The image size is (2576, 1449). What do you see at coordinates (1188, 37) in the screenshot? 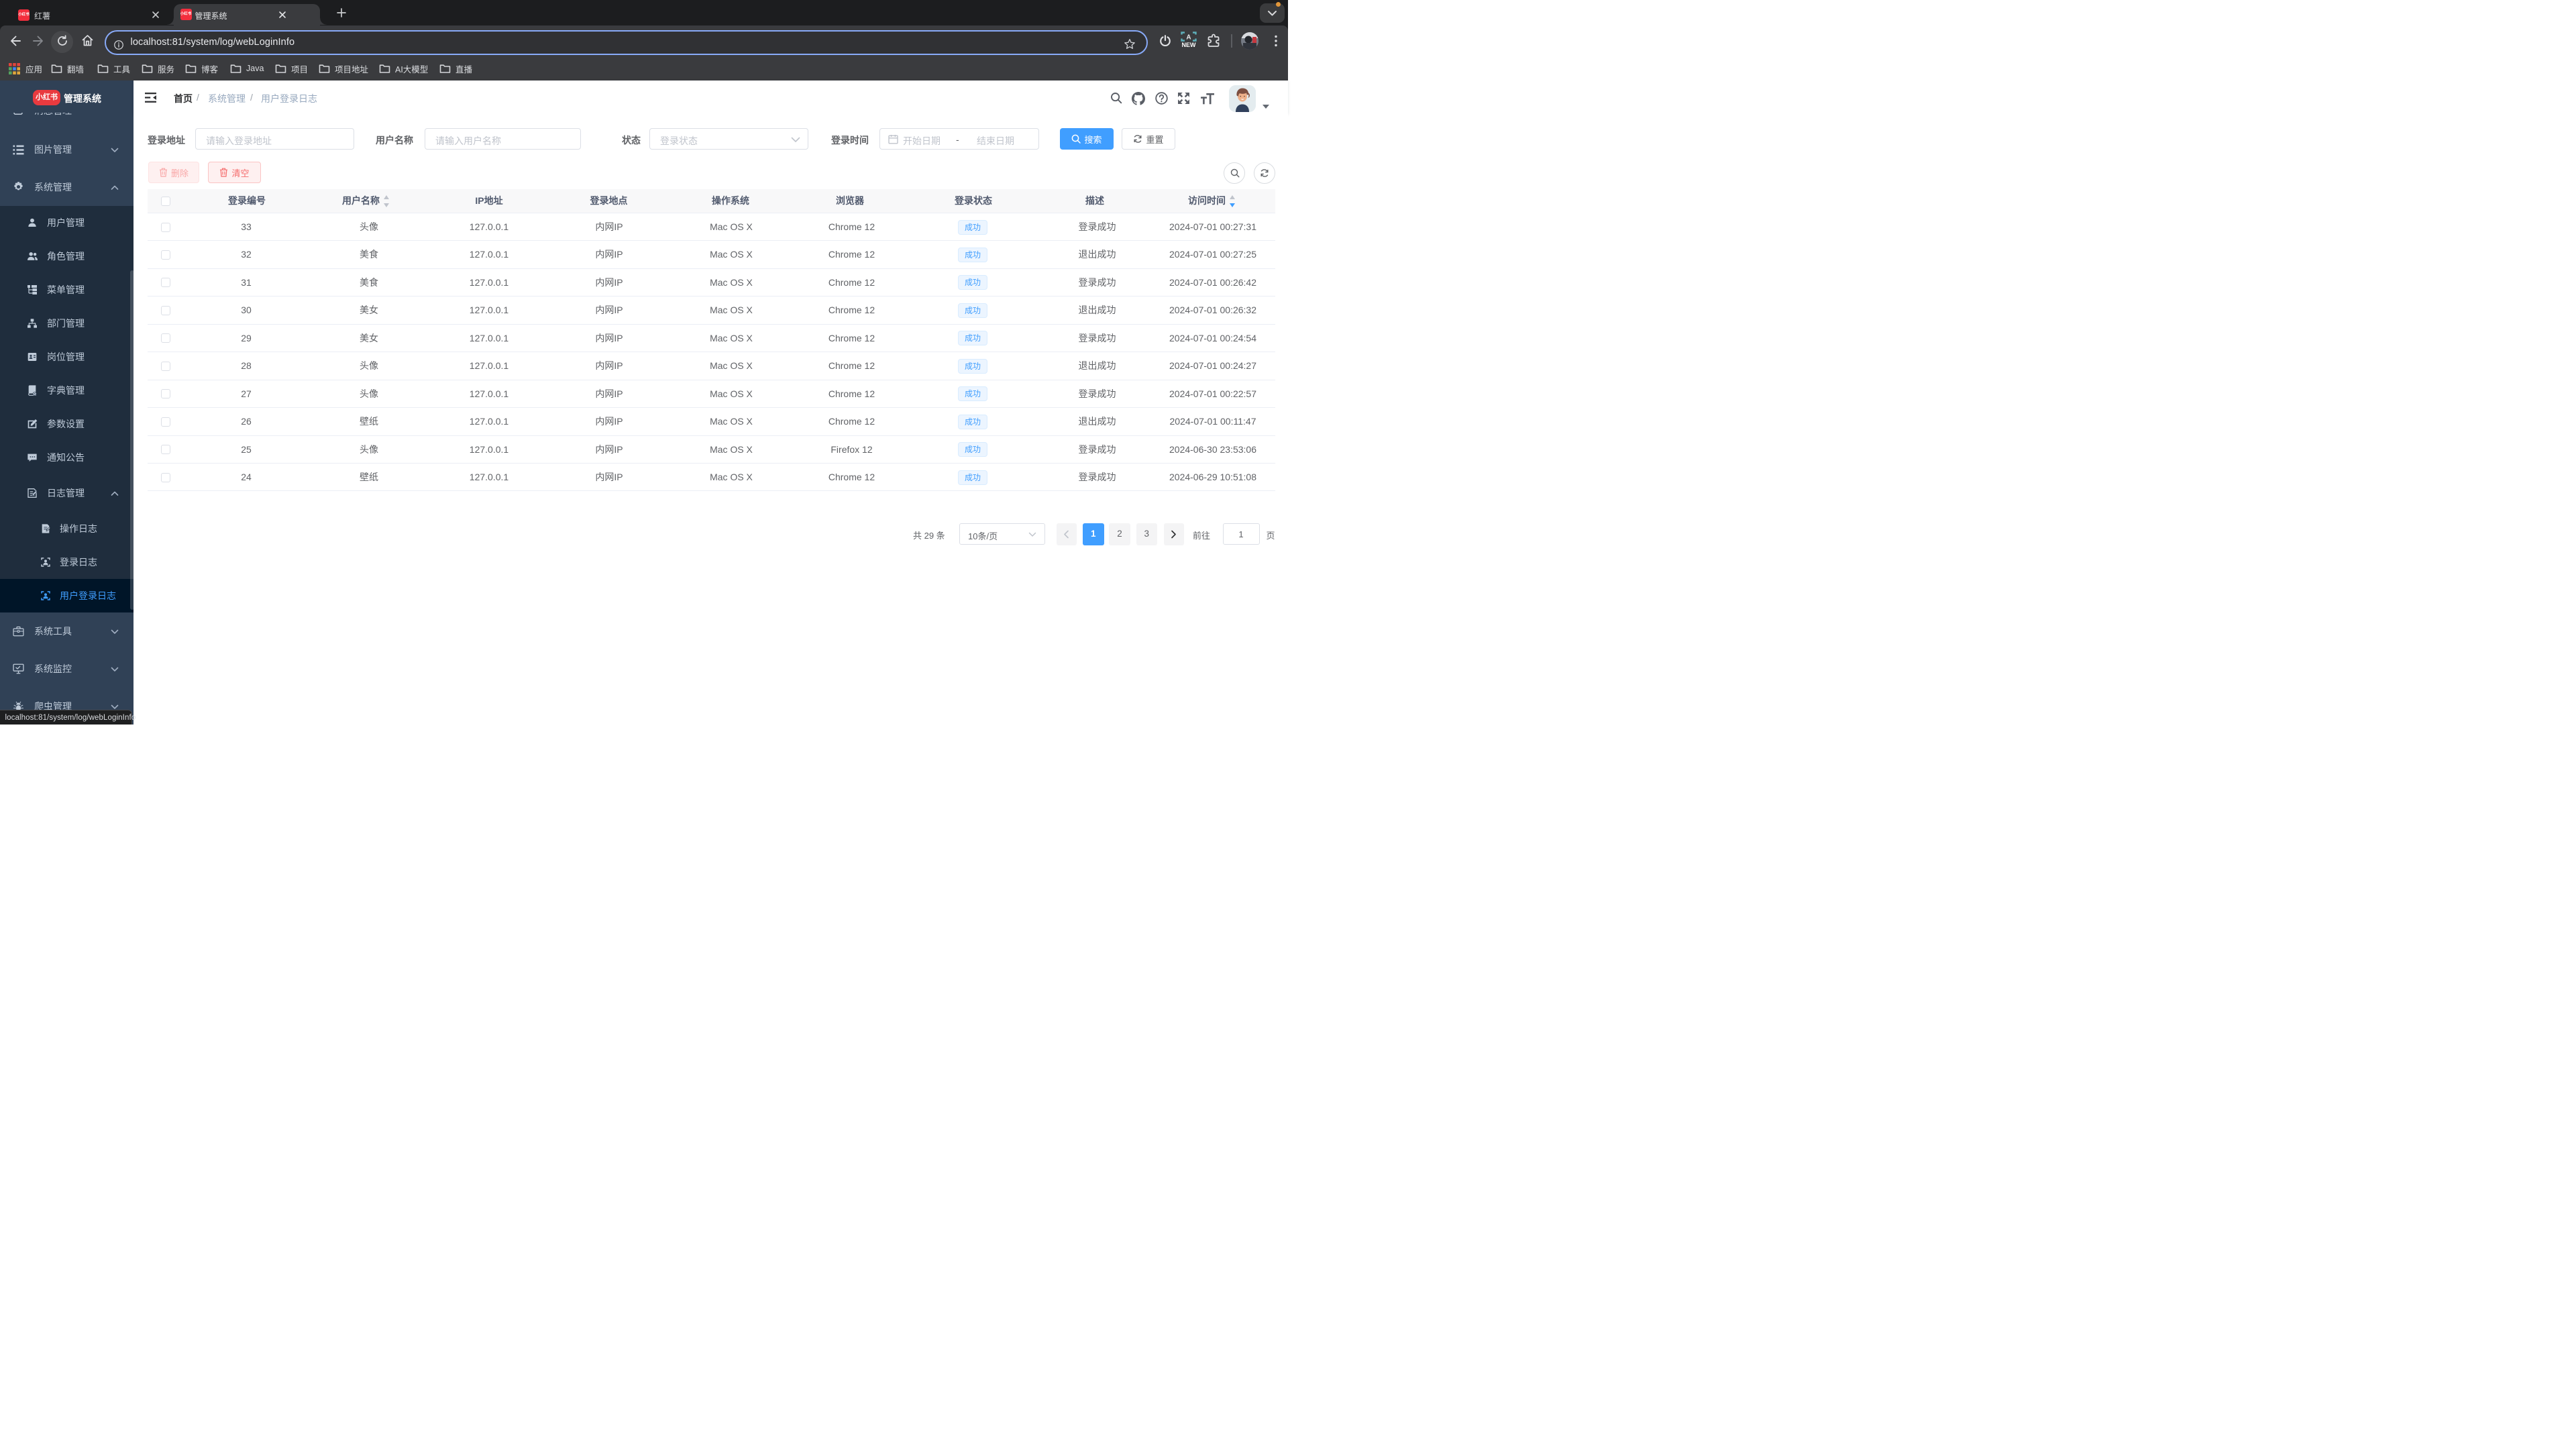
I see `svg-text: A` at bounding box center [1188, 37].